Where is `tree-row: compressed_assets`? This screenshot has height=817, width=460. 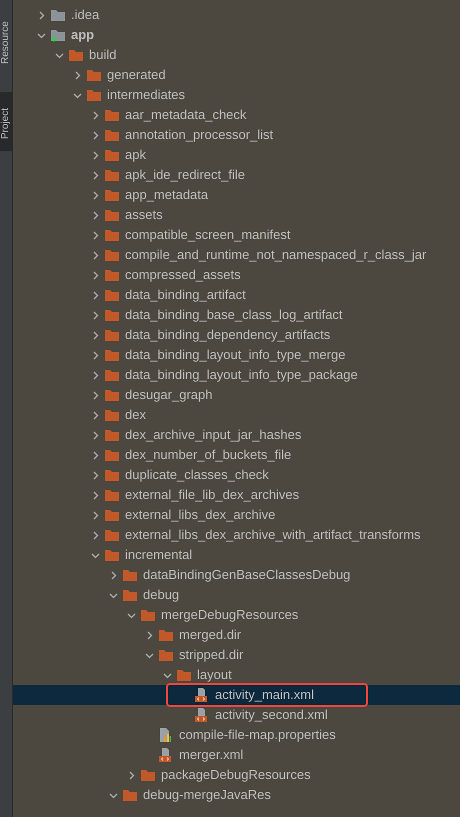 tree-row: compressed_assets is located at coordinates (236, 275).